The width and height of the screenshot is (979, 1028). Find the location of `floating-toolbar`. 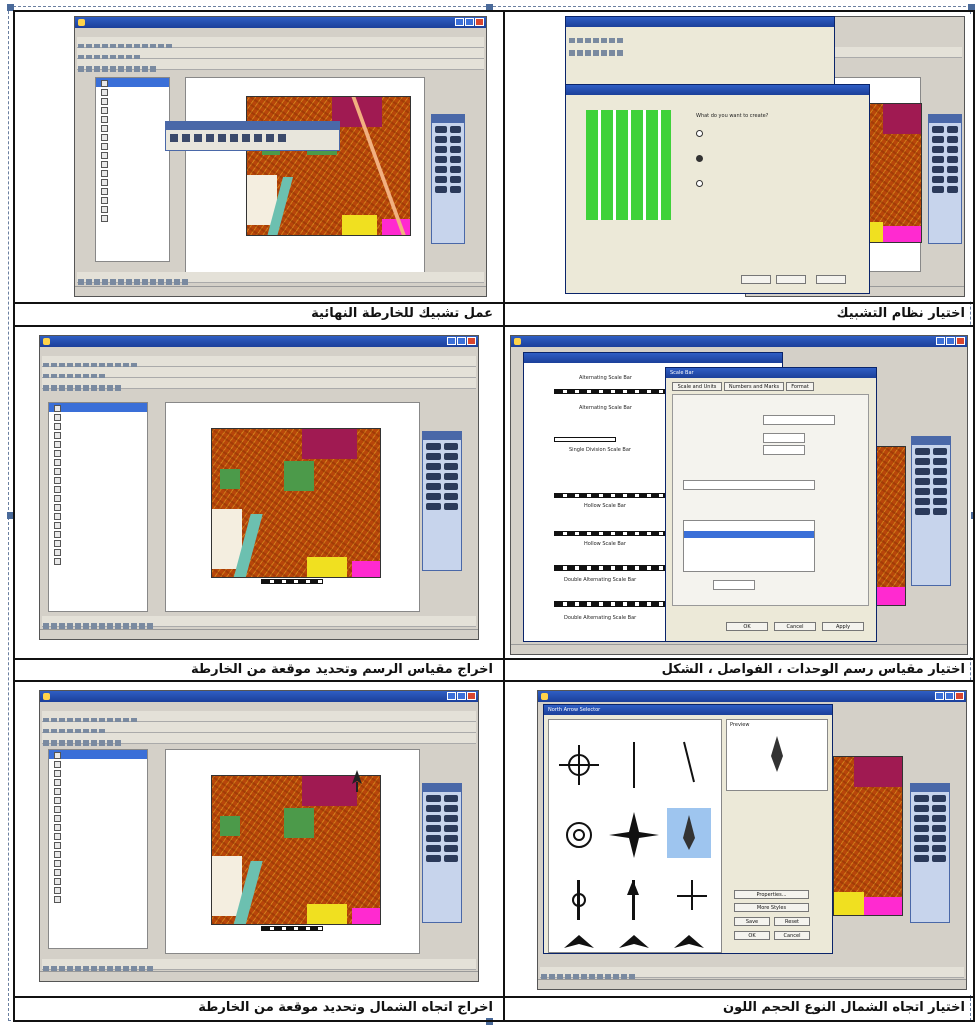

floating-toolbar is located at coordinates (252, 136).